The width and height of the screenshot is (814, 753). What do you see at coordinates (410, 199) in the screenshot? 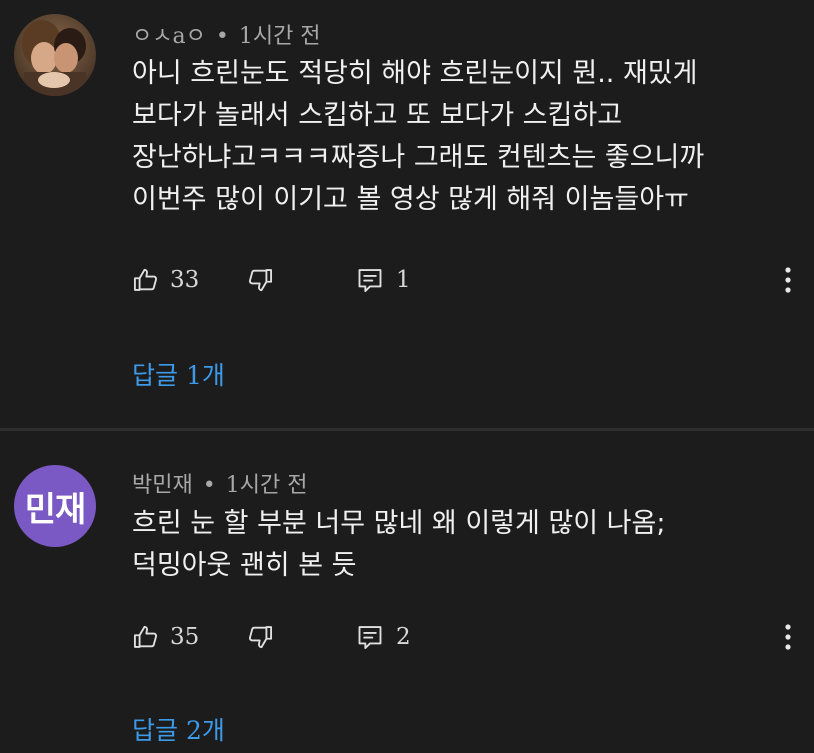
I see `comment-line: 이번주 많이 이기고 볼 영상 많게 해줘 이놈들아ㅠ` at bounding box center [410, 199].